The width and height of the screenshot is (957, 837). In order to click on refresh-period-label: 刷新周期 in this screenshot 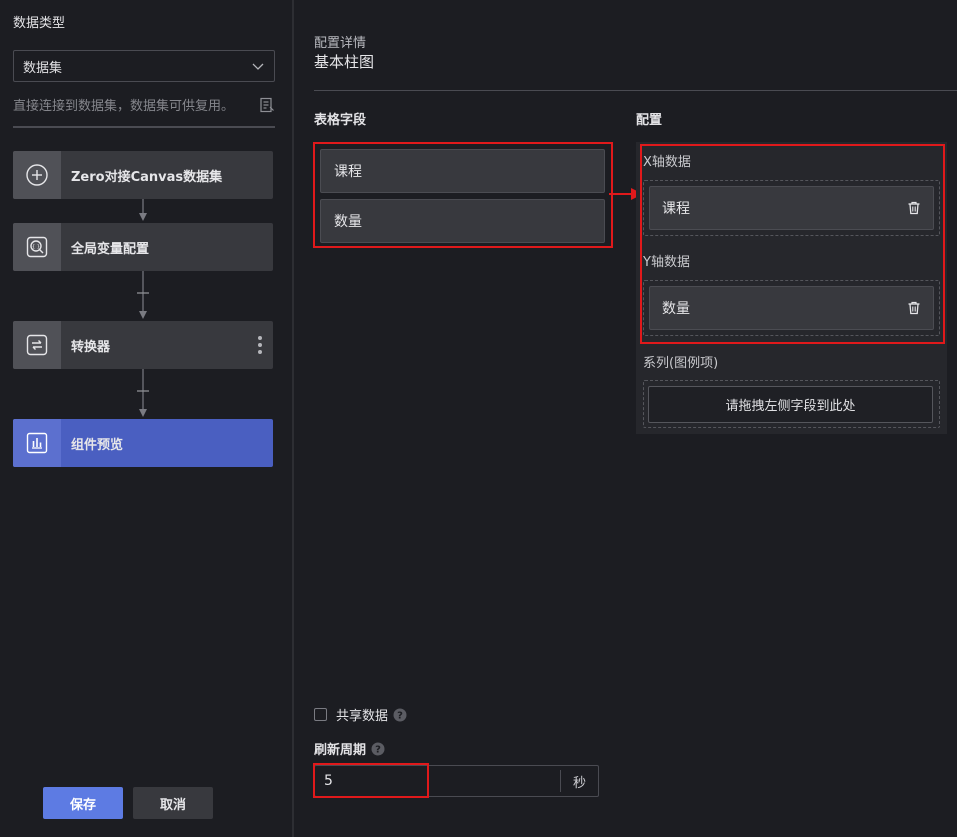, I will do `click(340, 750)`.